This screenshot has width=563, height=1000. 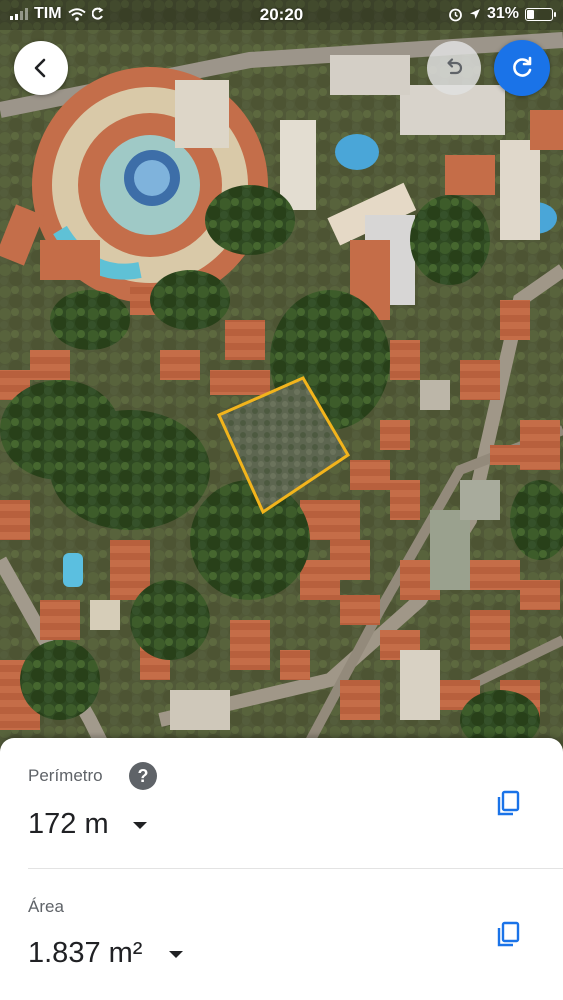 What do you see at coordinates (46, 906) in the screenshot?
I see `area-label: Área` at bounding box center [46, 906].